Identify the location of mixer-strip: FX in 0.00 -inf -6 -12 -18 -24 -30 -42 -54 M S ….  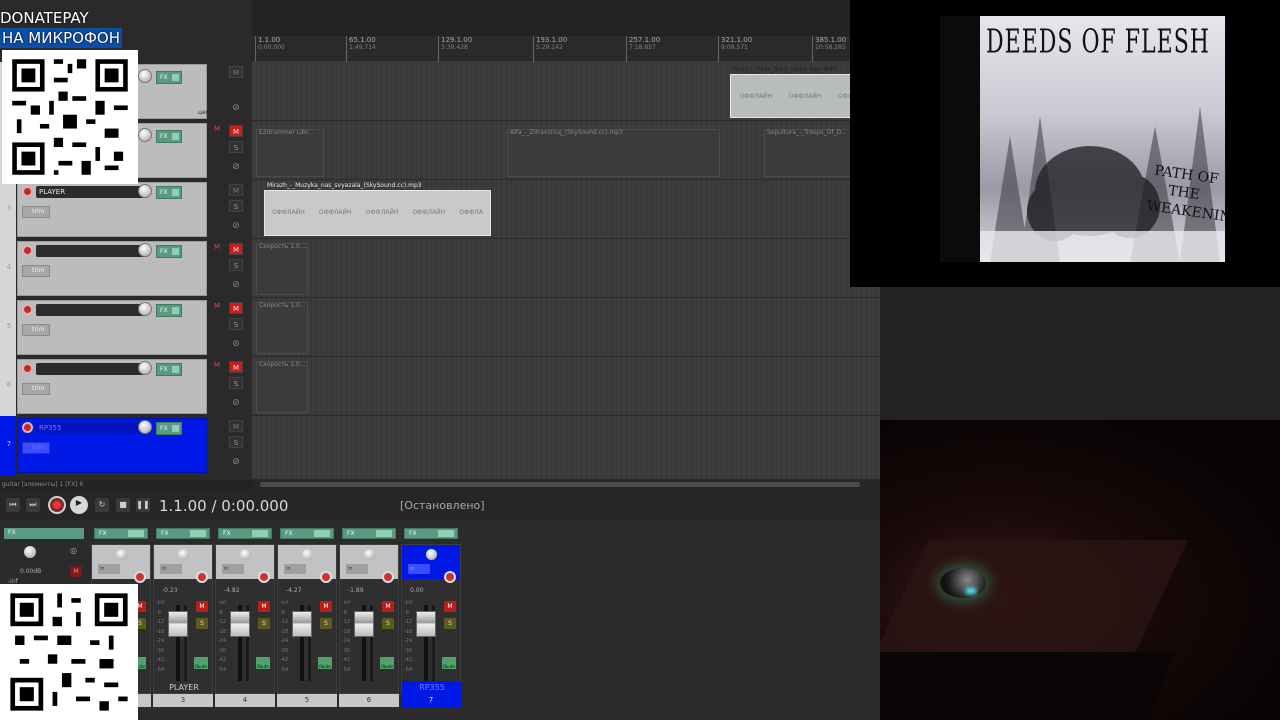
(431, 614).